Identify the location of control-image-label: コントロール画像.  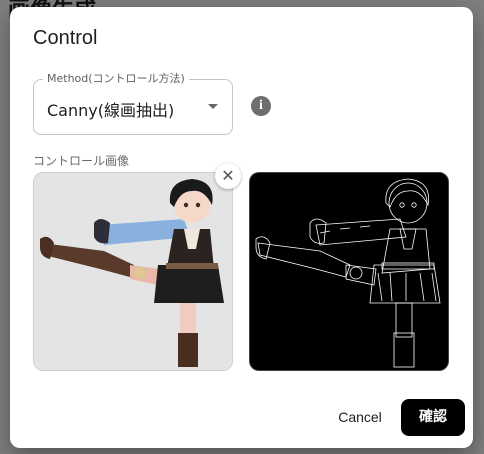
(81, 161).